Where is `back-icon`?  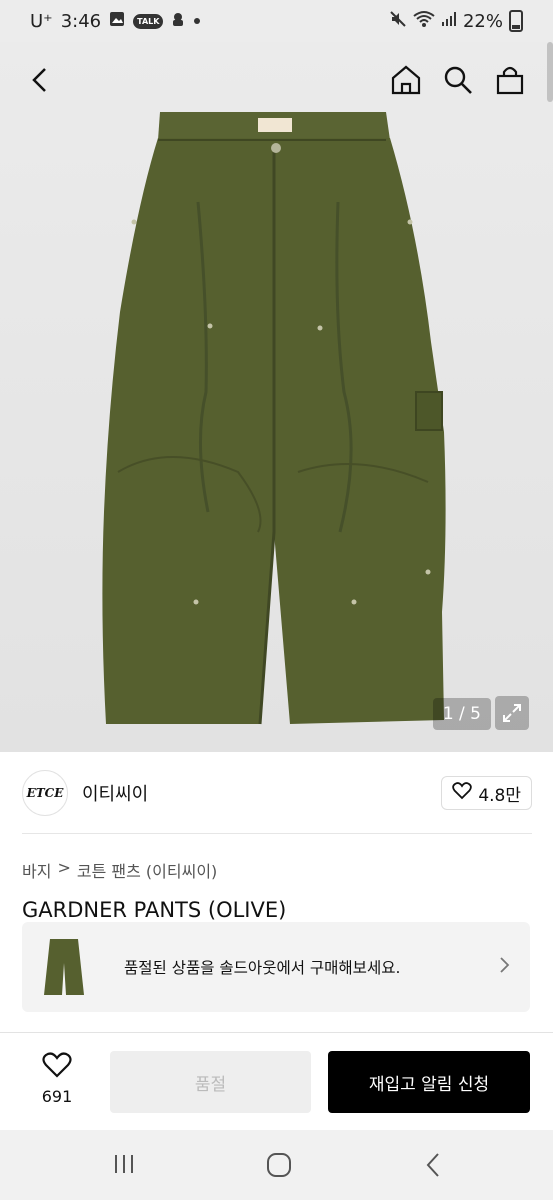 back-icon is located at coordinates (40, 80).